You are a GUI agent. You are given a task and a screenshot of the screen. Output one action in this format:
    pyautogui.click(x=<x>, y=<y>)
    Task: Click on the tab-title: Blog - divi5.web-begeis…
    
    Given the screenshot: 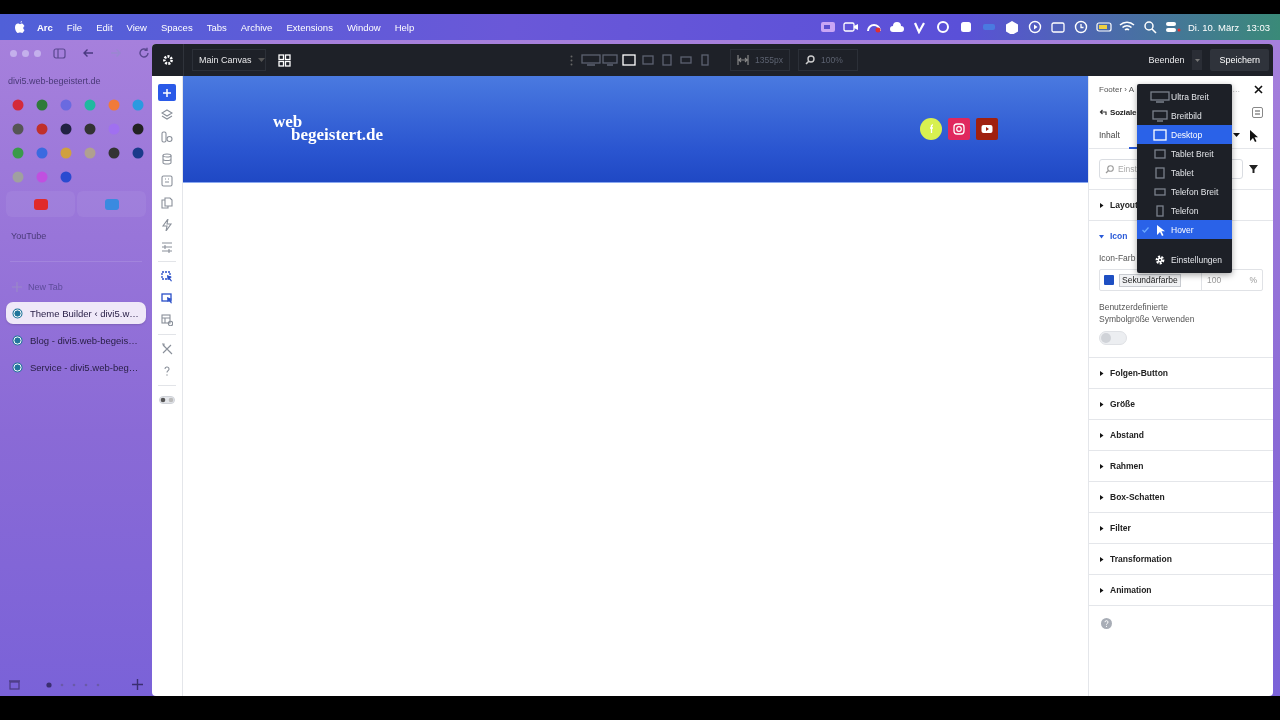 What is the action you would take?
    pyautogui.click(x=84, y=340)
    